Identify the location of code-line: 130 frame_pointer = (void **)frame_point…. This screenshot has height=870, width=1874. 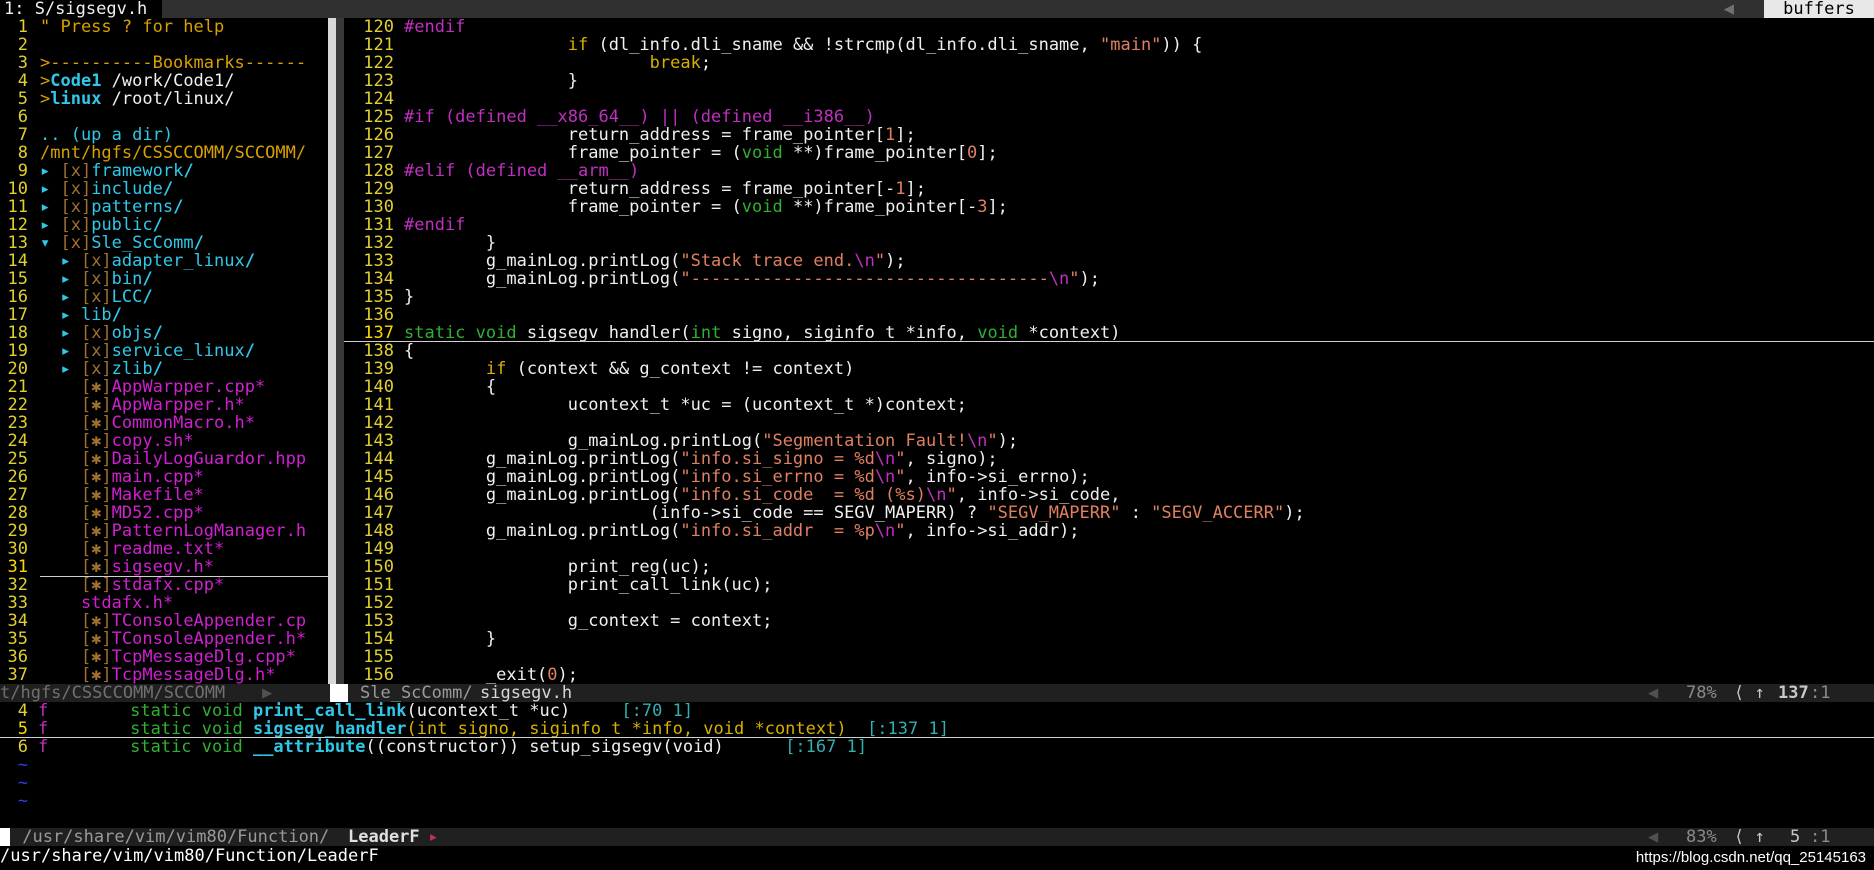
(1109, 207).